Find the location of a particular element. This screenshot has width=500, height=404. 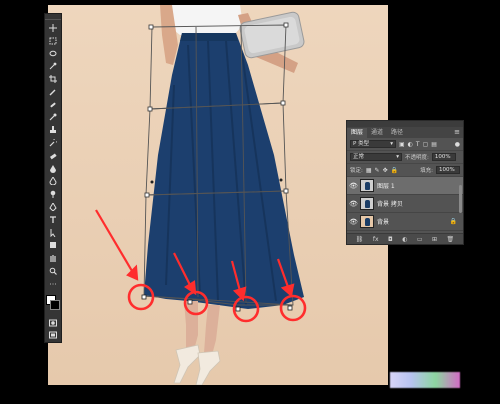

filter-type-icon: T is located at coordinates (418, 144).